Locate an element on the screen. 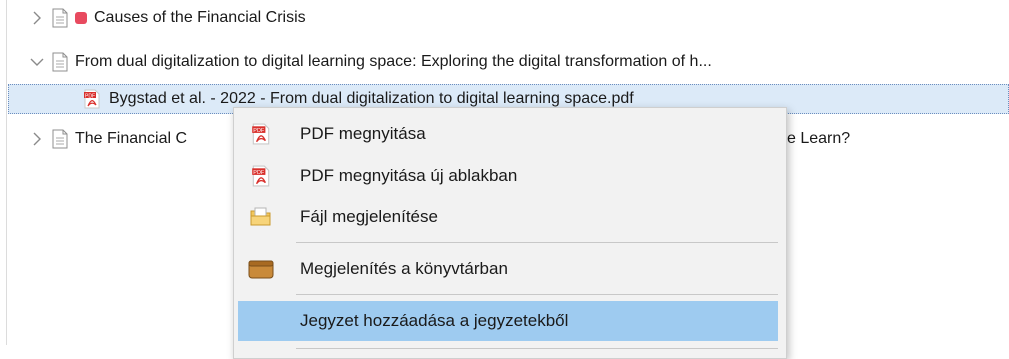 The width and height of the screenshot is (1009, 359). menu-item-open-pdf-new-window: PDF PDF megnyitása új ablakban is located at coordinates (508, 176).